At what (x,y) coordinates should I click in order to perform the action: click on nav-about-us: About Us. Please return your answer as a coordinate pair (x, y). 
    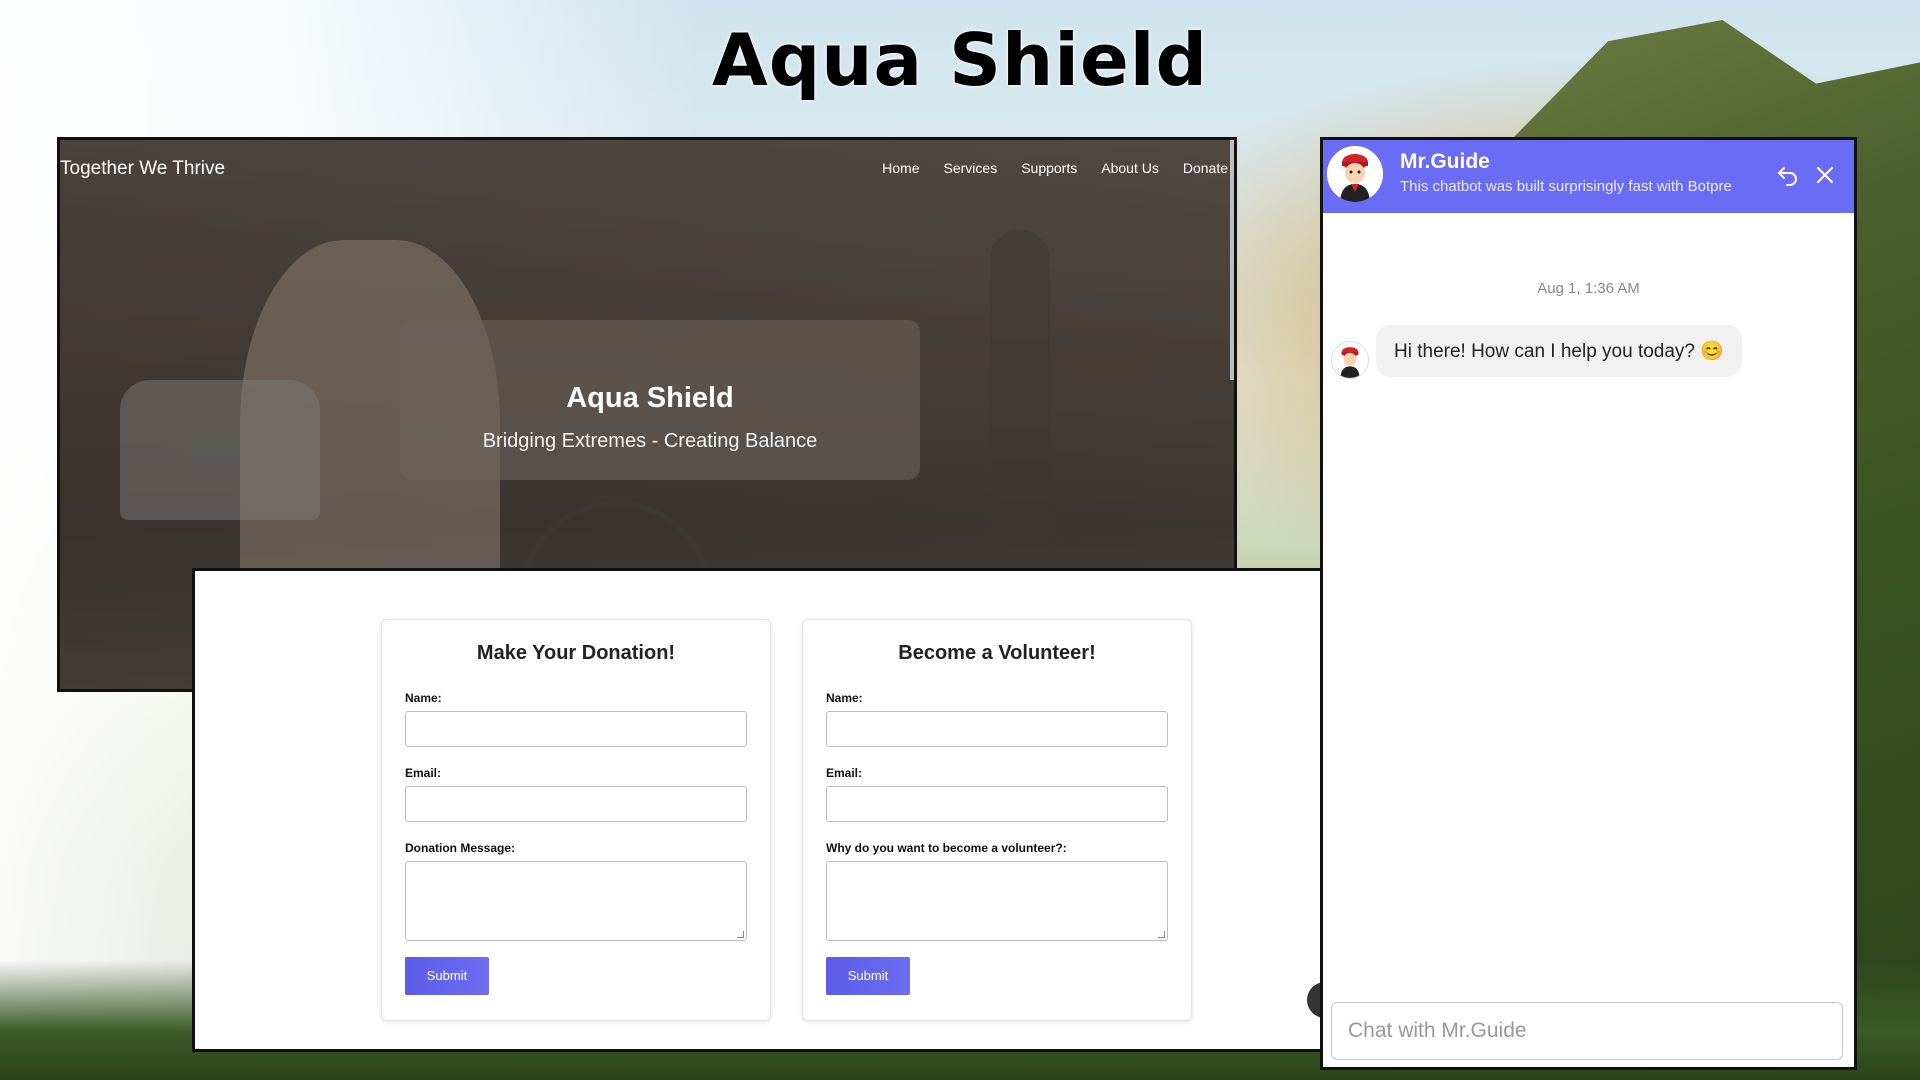
    Looking at the image, I should click on (1130, 168).